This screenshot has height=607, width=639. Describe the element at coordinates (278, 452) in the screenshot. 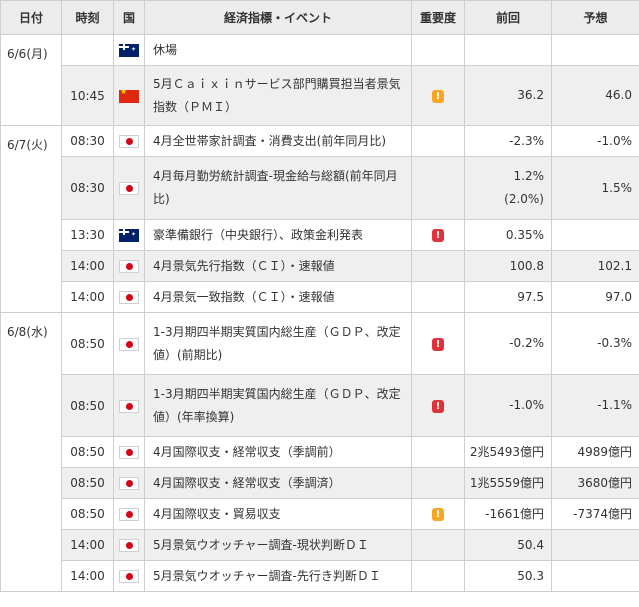

I see `event-cell: 4月国際収支・経常収支（季調前）` at that location.